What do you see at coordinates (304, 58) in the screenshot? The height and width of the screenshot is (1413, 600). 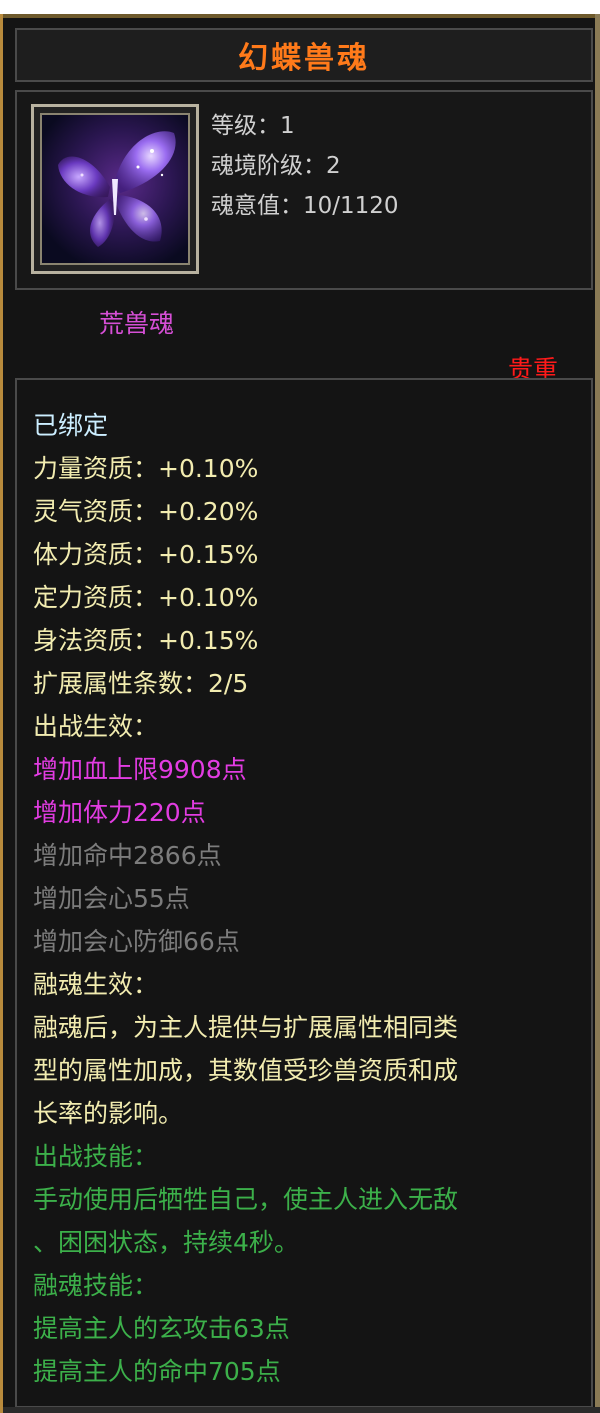 I see `item-title: 幻蝶兽魂` at bounding box center [304, 58].